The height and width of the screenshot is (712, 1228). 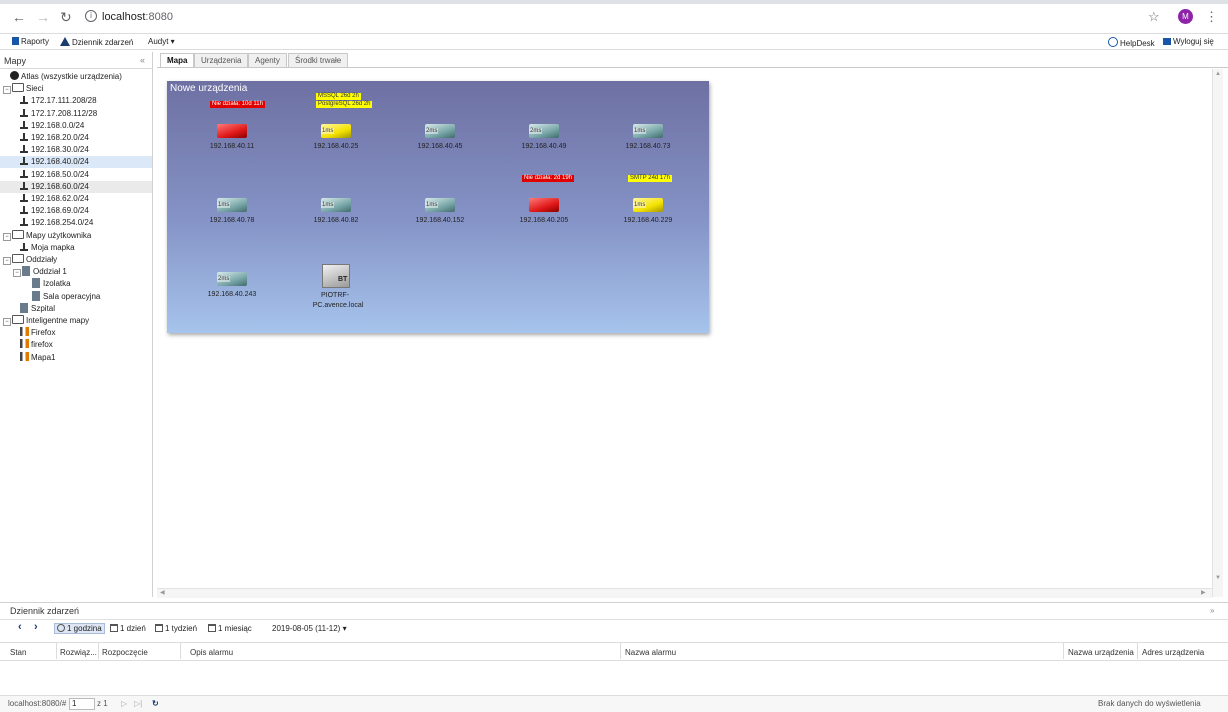 What do you see at coordinates (76, 272) in the screenshot?
I see `sidebar-item: − Oddział 1` at bounding box center [76, 272].